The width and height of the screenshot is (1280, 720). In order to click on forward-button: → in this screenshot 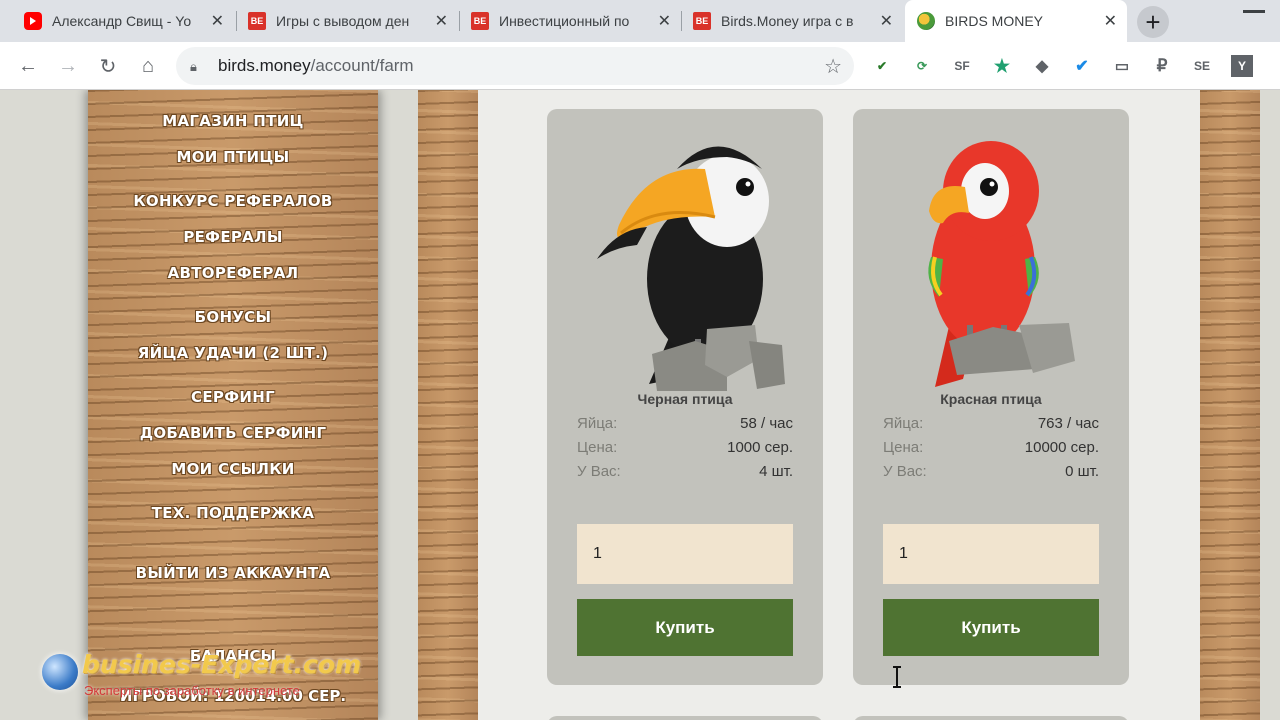, I will do `click(68, 66)`.